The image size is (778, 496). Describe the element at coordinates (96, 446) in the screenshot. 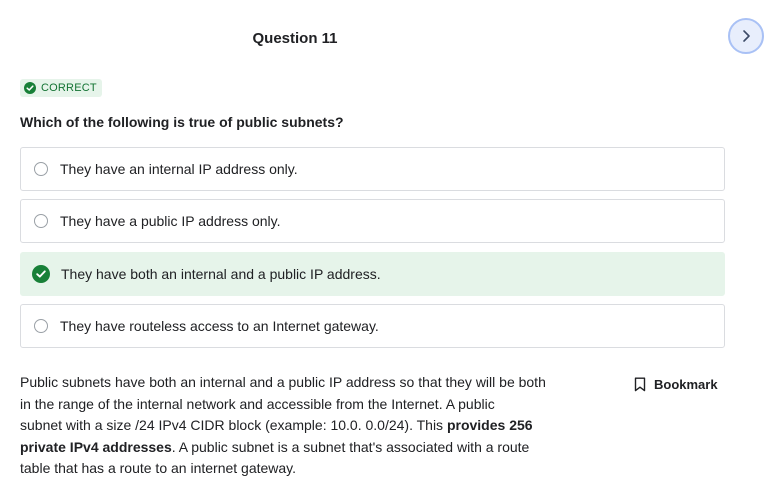

I see `explanation-emphasis: private IPv4 addresses` at that location.